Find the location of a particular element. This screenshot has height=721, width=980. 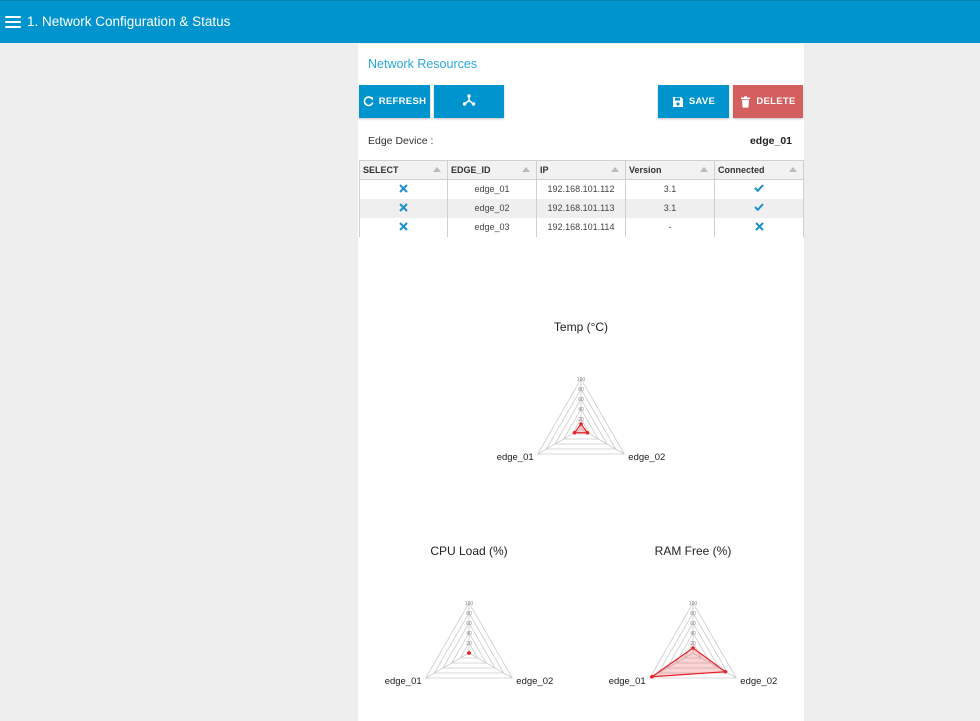

ip-cell: 192.168.101.112 is located at coordinates (581, 189).